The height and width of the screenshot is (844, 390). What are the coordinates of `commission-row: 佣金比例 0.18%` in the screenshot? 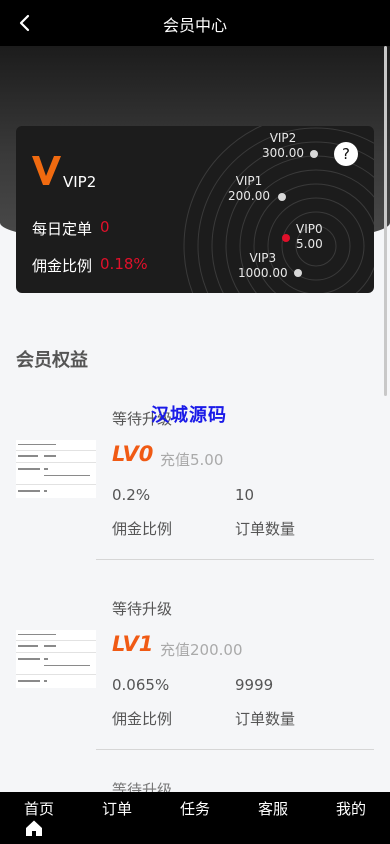 It's located at (90, 265).